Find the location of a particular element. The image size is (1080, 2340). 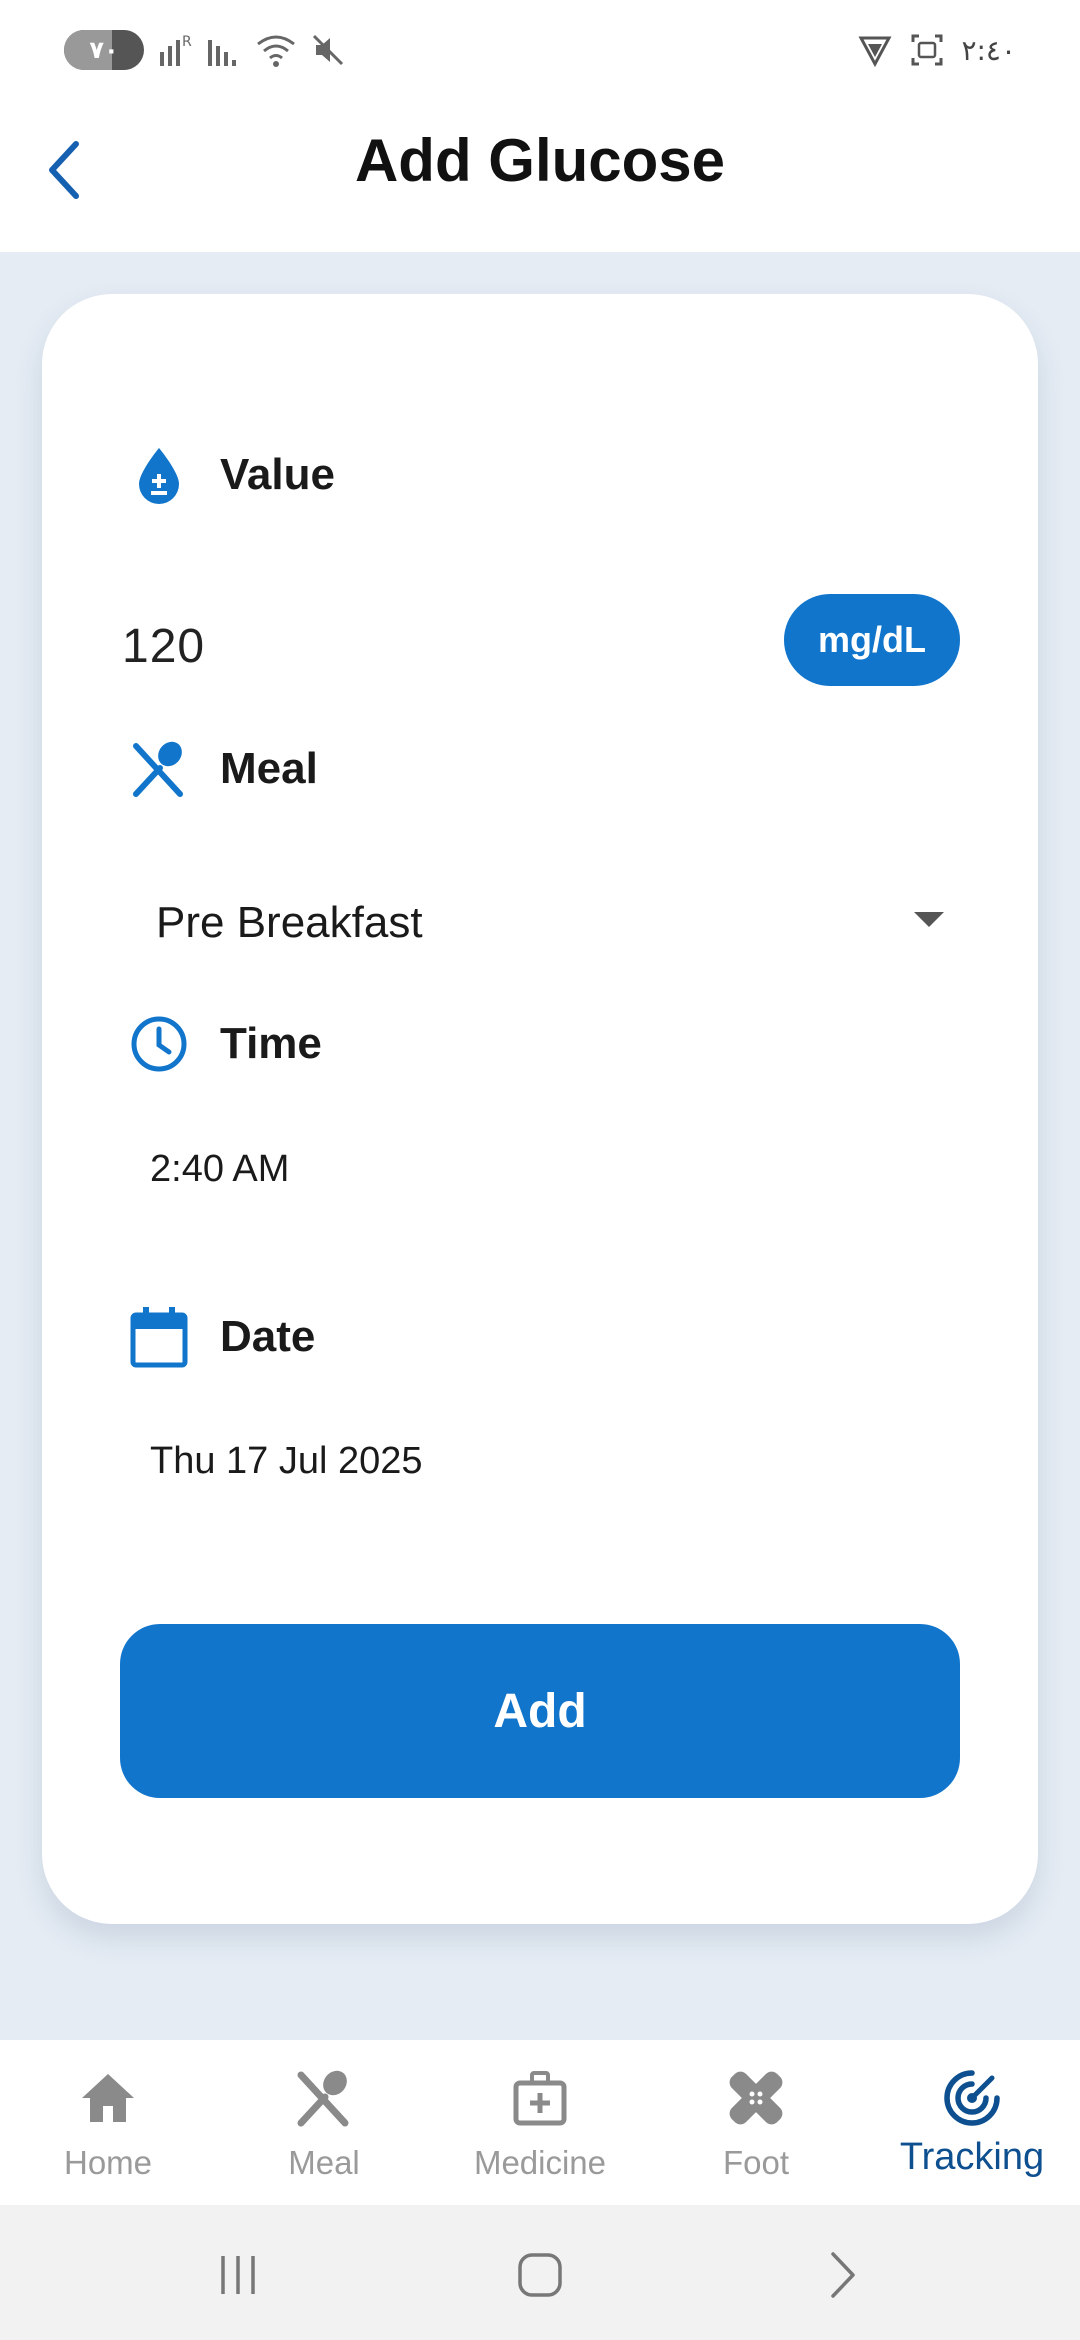

calendar-icon is located at coordinates (159, 1337).